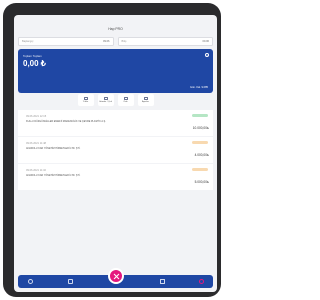 Image resolution: width=320 pixels, height=300 pixels. What do you see at coordinates (115, 25) in the screenshot?
I see `title-bar: Hap PRO` at bounding box center [115, 25].